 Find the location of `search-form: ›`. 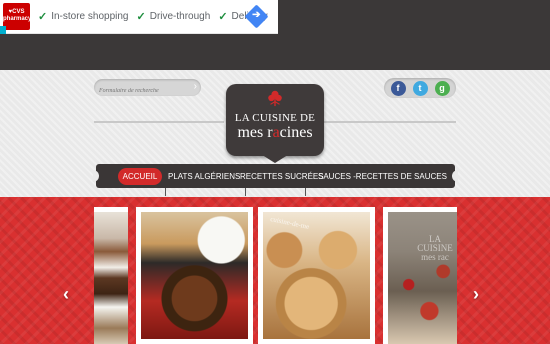

search-form: › is located at coordinates (147, 89).